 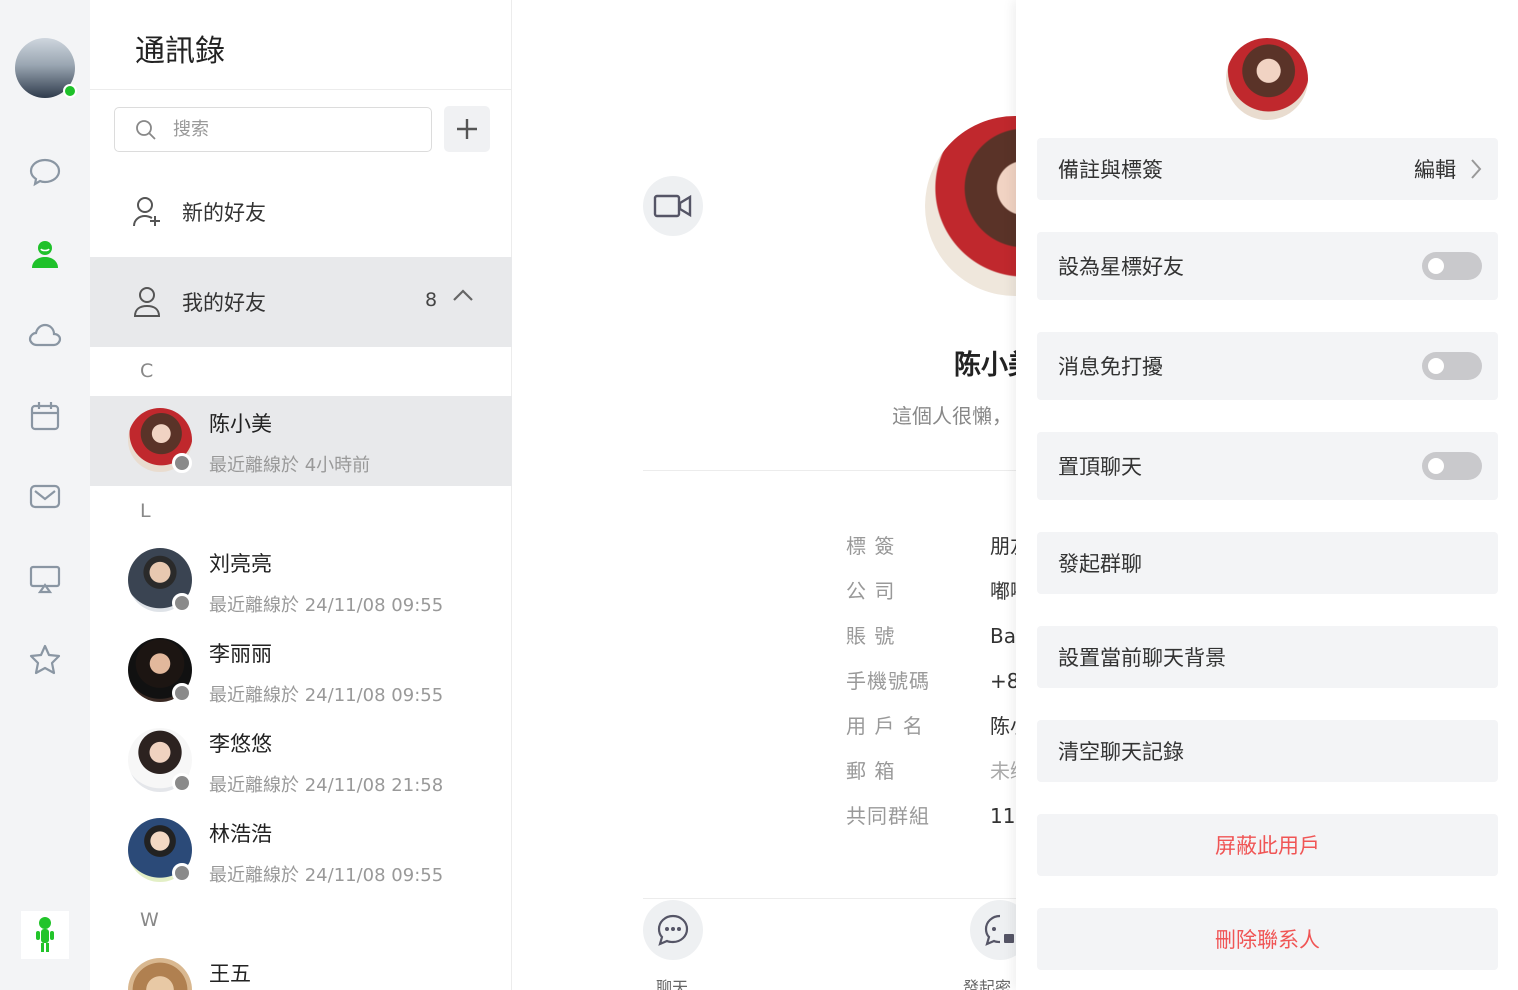 I want to click on delete-contact-button: 刪除聯系人, so click(x=1267, y=939).